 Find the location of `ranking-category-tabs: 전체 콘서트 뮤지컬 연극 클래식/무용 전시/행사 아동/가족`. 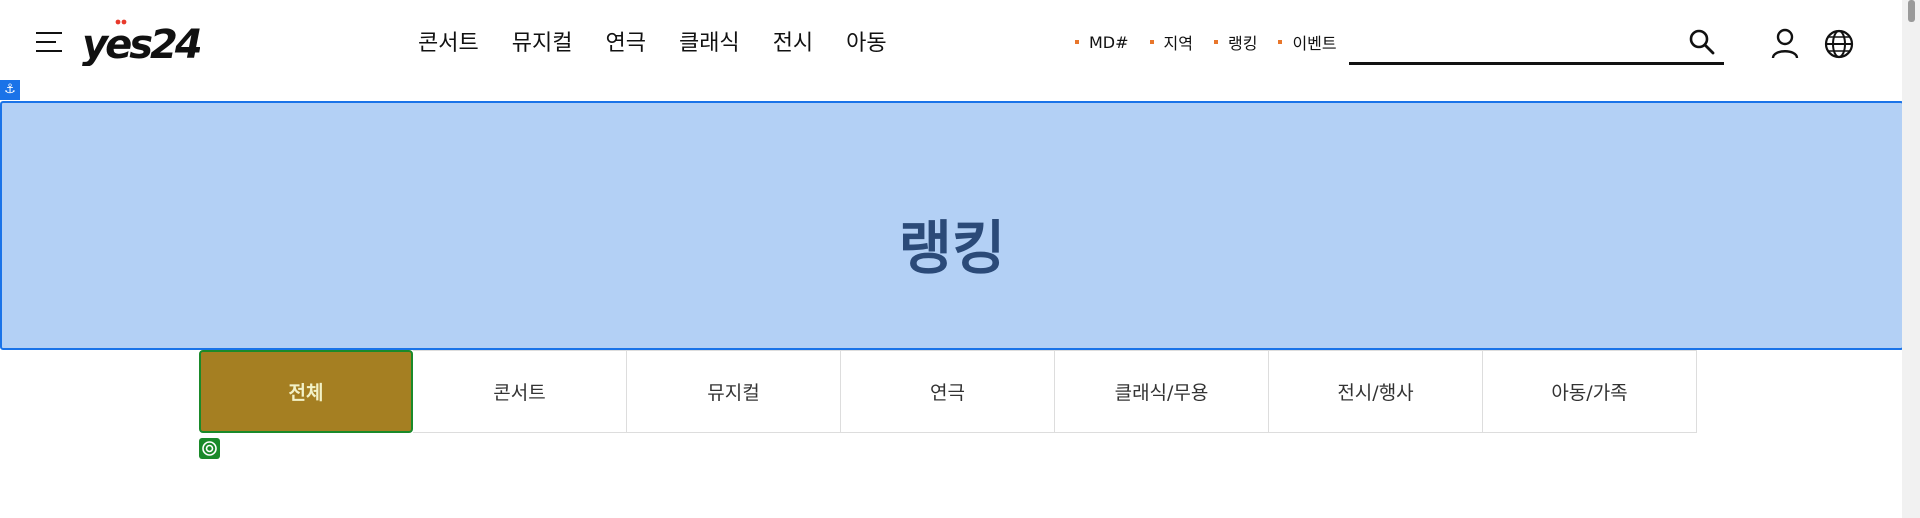

ranking-category-tabs: 전체 콘서트 뮤지컬 연극 클래식/무용 전시/행사 아동/가족 is located at coordinates (948, 391).